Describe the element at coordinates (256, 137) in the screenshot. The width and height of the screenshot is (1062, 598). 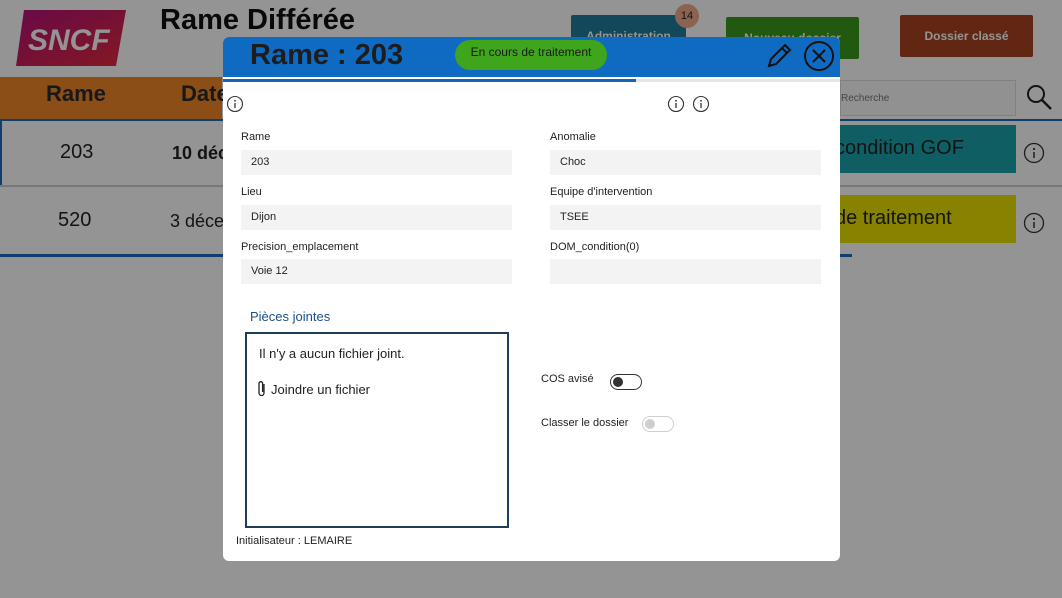
I see `field-label-rame: Rame` at that location.